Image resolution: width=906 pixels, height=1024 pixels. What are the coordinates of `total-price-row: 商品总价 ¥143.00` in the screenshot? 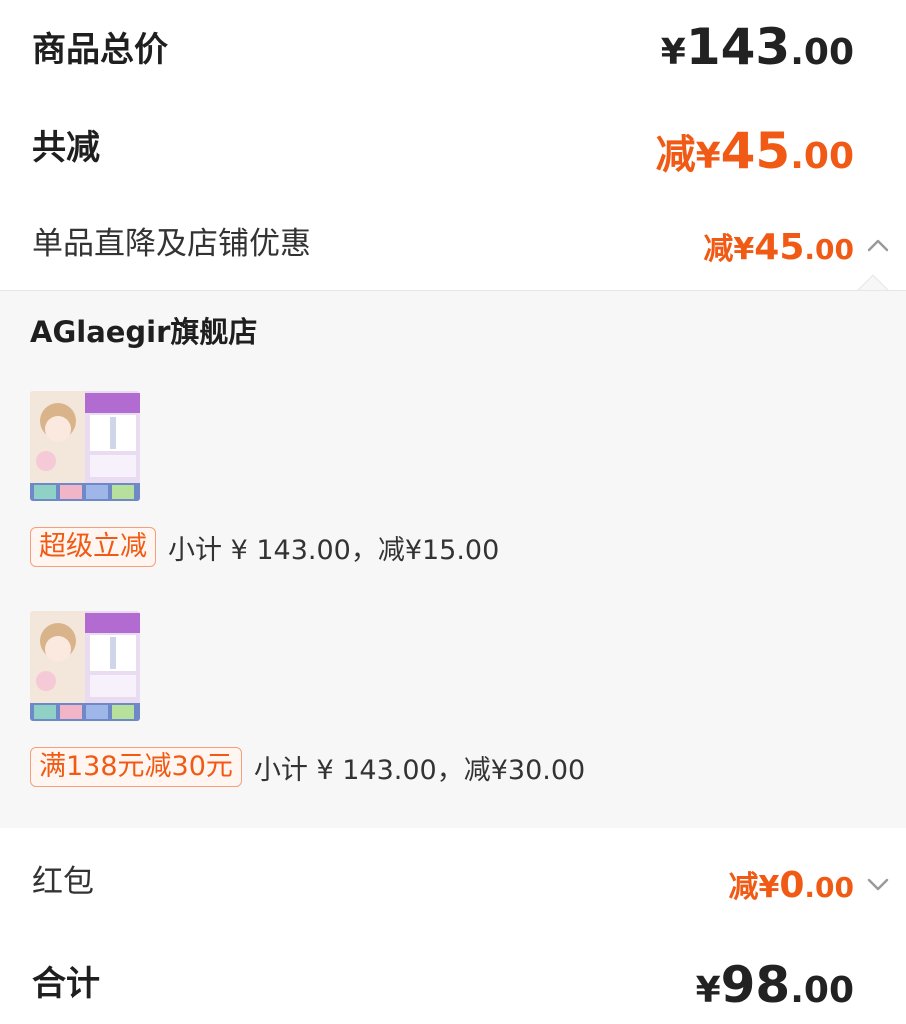 It's located at (453, 45).